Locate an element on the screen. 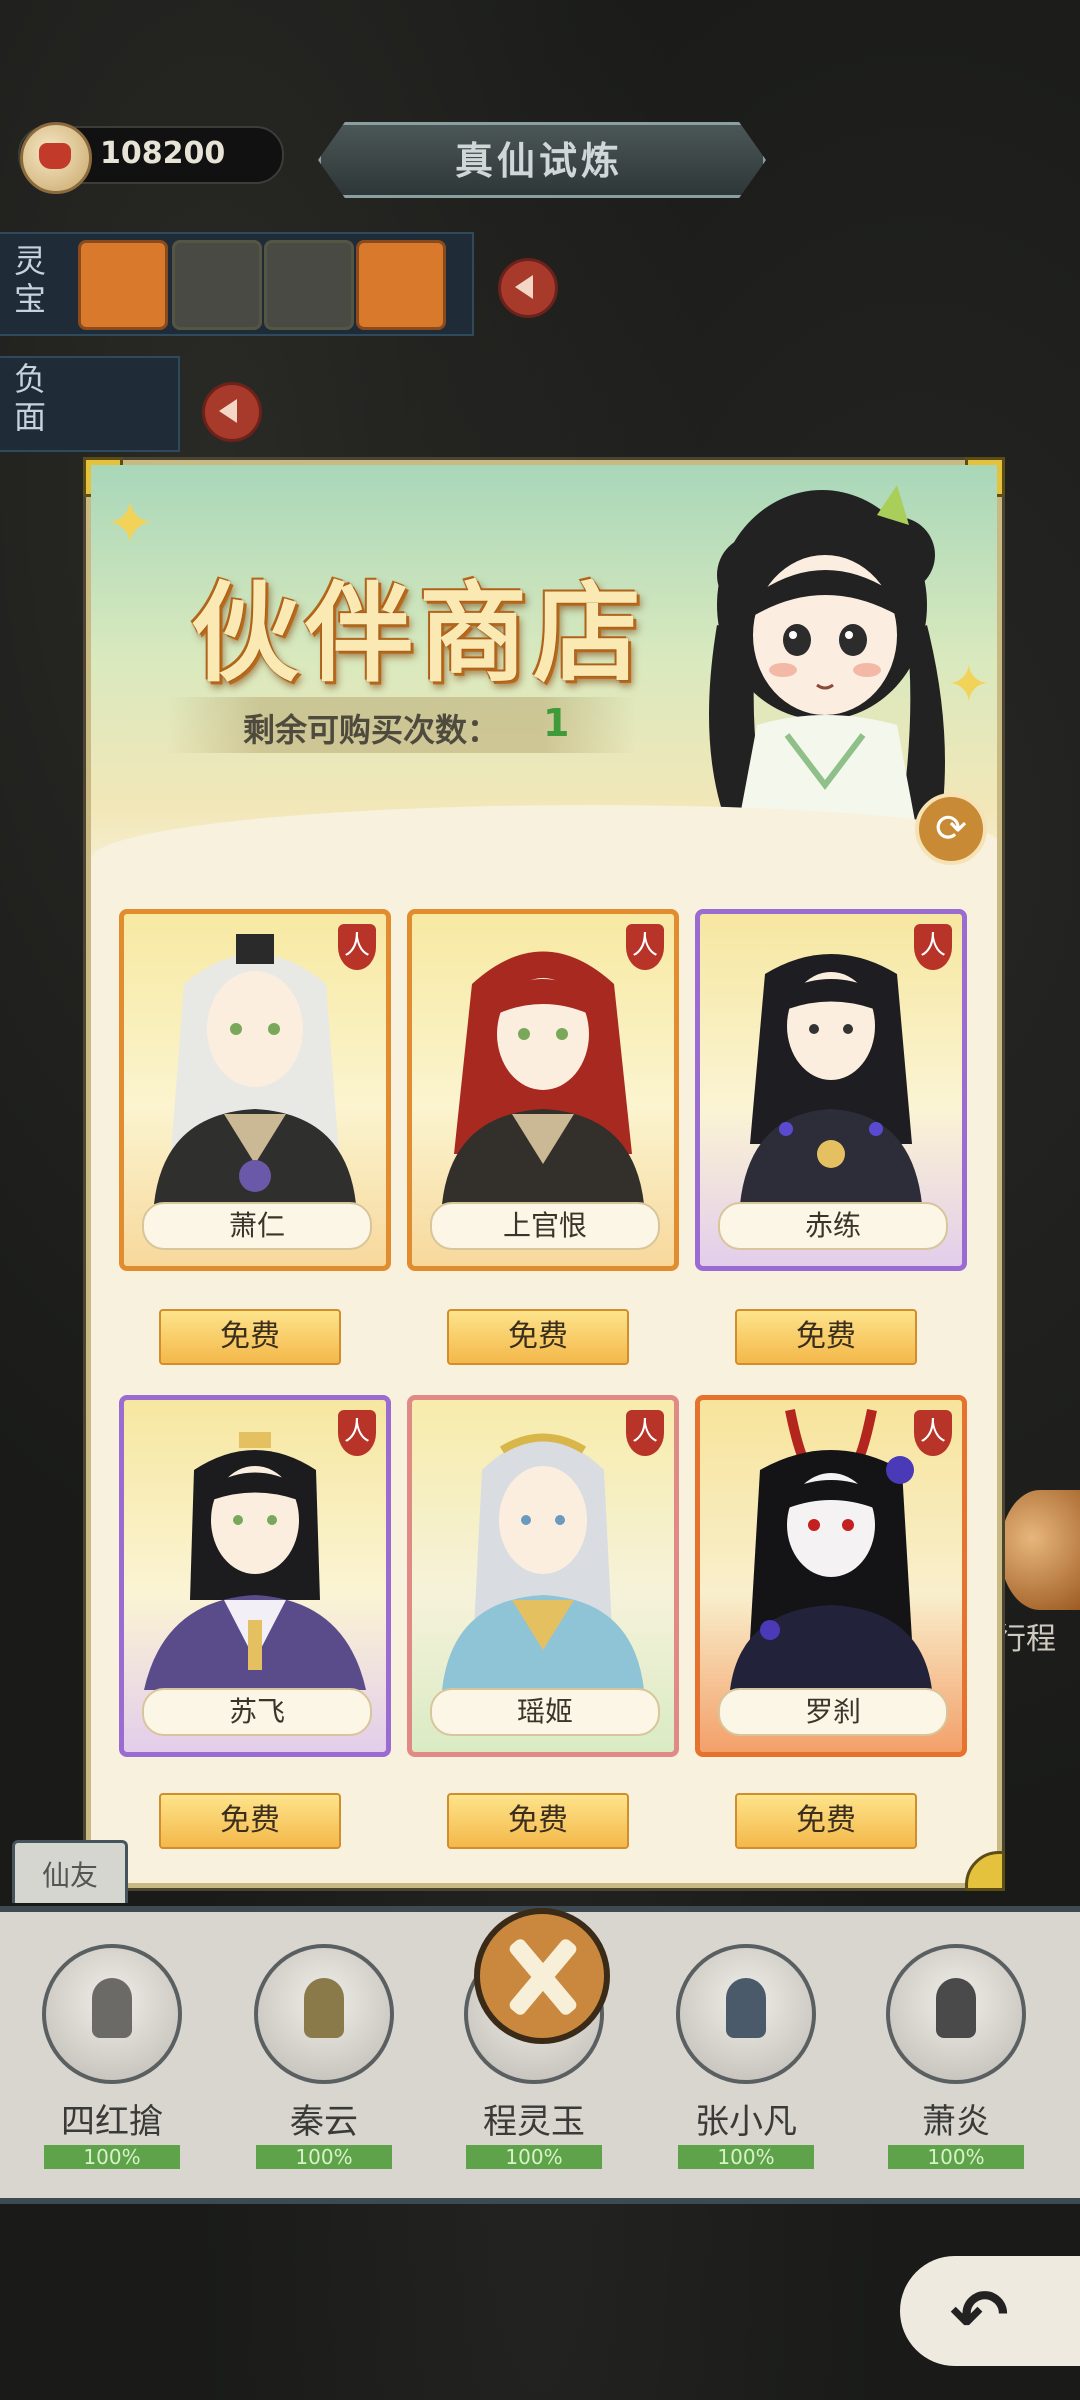  member-name: 四红搶 is located at coordinates (112, 2122).